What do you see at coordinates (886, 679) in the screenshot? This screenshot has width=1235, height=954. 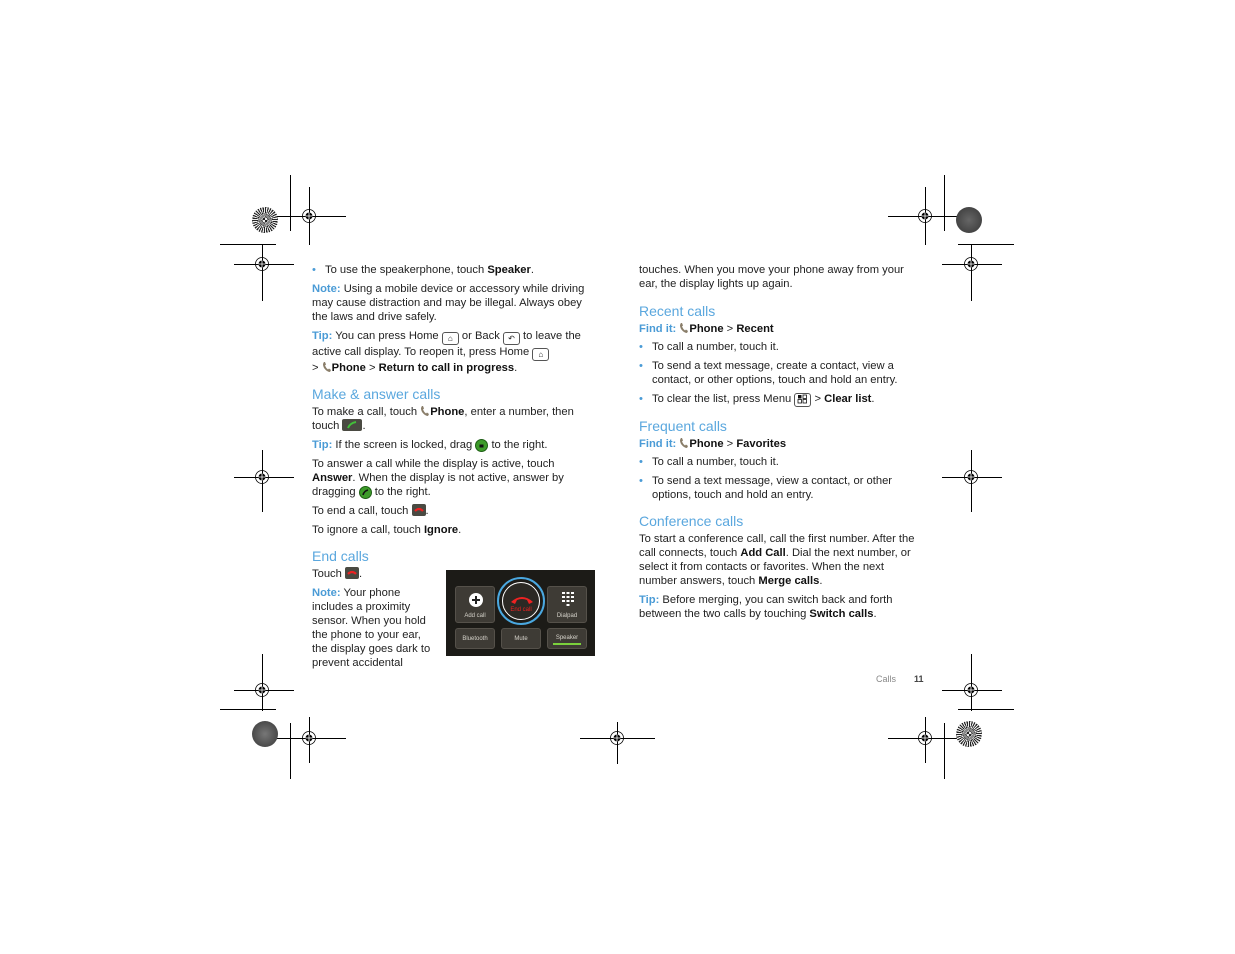 I see `footer-section-name: Calls` at bounding box center [886, 679].